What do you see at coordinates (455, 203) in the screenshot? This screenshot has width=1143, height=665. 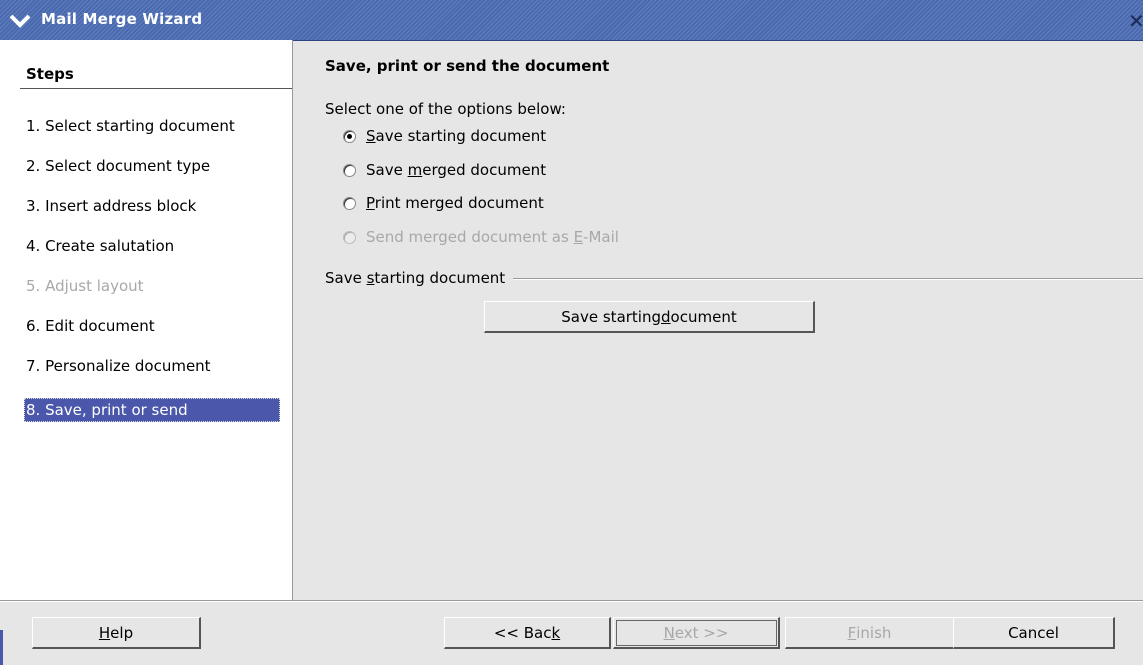 I see `option-label: Print merged document` at bounding box center [455, 203].